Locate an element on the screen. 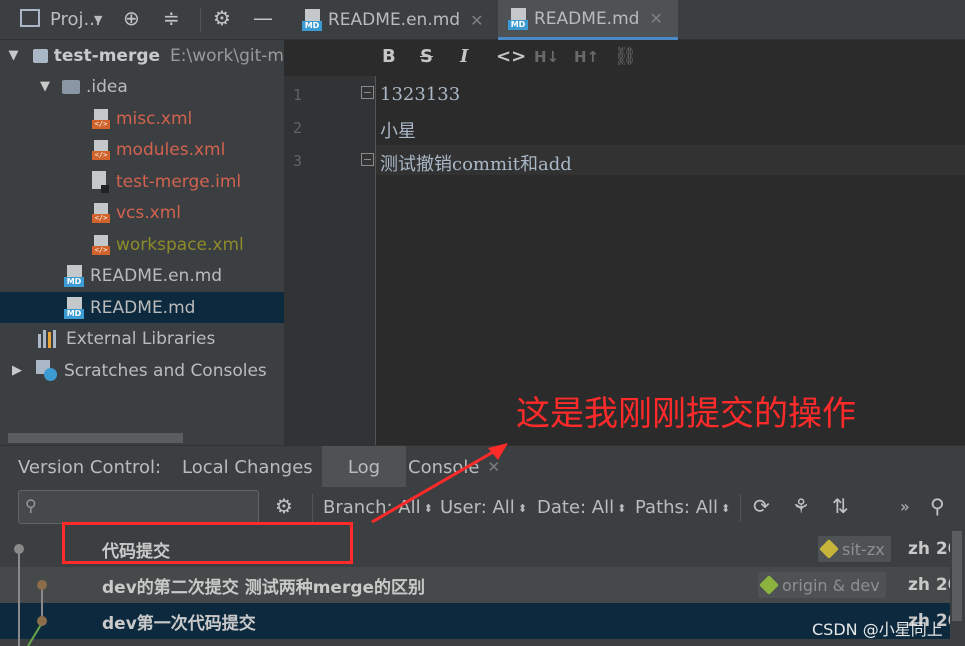  markdown-toolbar: B S I <> H↓ H↑ ⛓ is located at coordinates (624, 58).